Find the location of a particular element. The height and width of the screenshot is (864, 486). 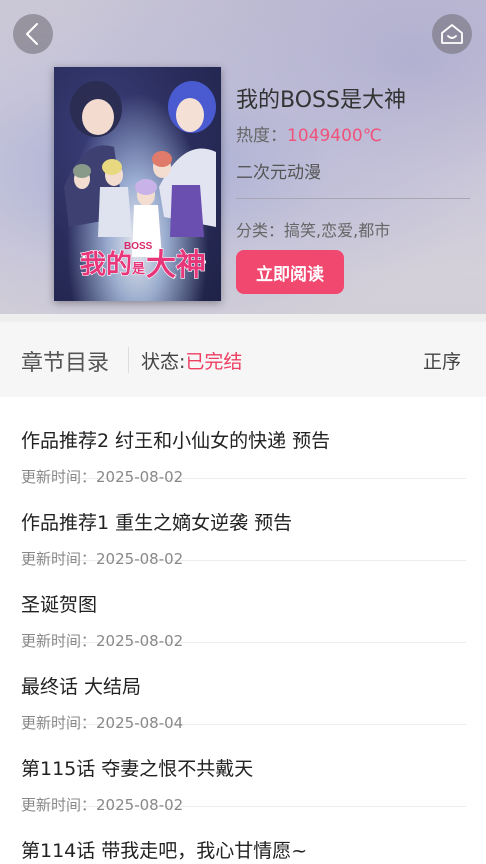

chapter-item: 作品推荐1 重生之嫡女逆袭 预告 更新时间：2025-08-02 is located at coordinates (243, 523).